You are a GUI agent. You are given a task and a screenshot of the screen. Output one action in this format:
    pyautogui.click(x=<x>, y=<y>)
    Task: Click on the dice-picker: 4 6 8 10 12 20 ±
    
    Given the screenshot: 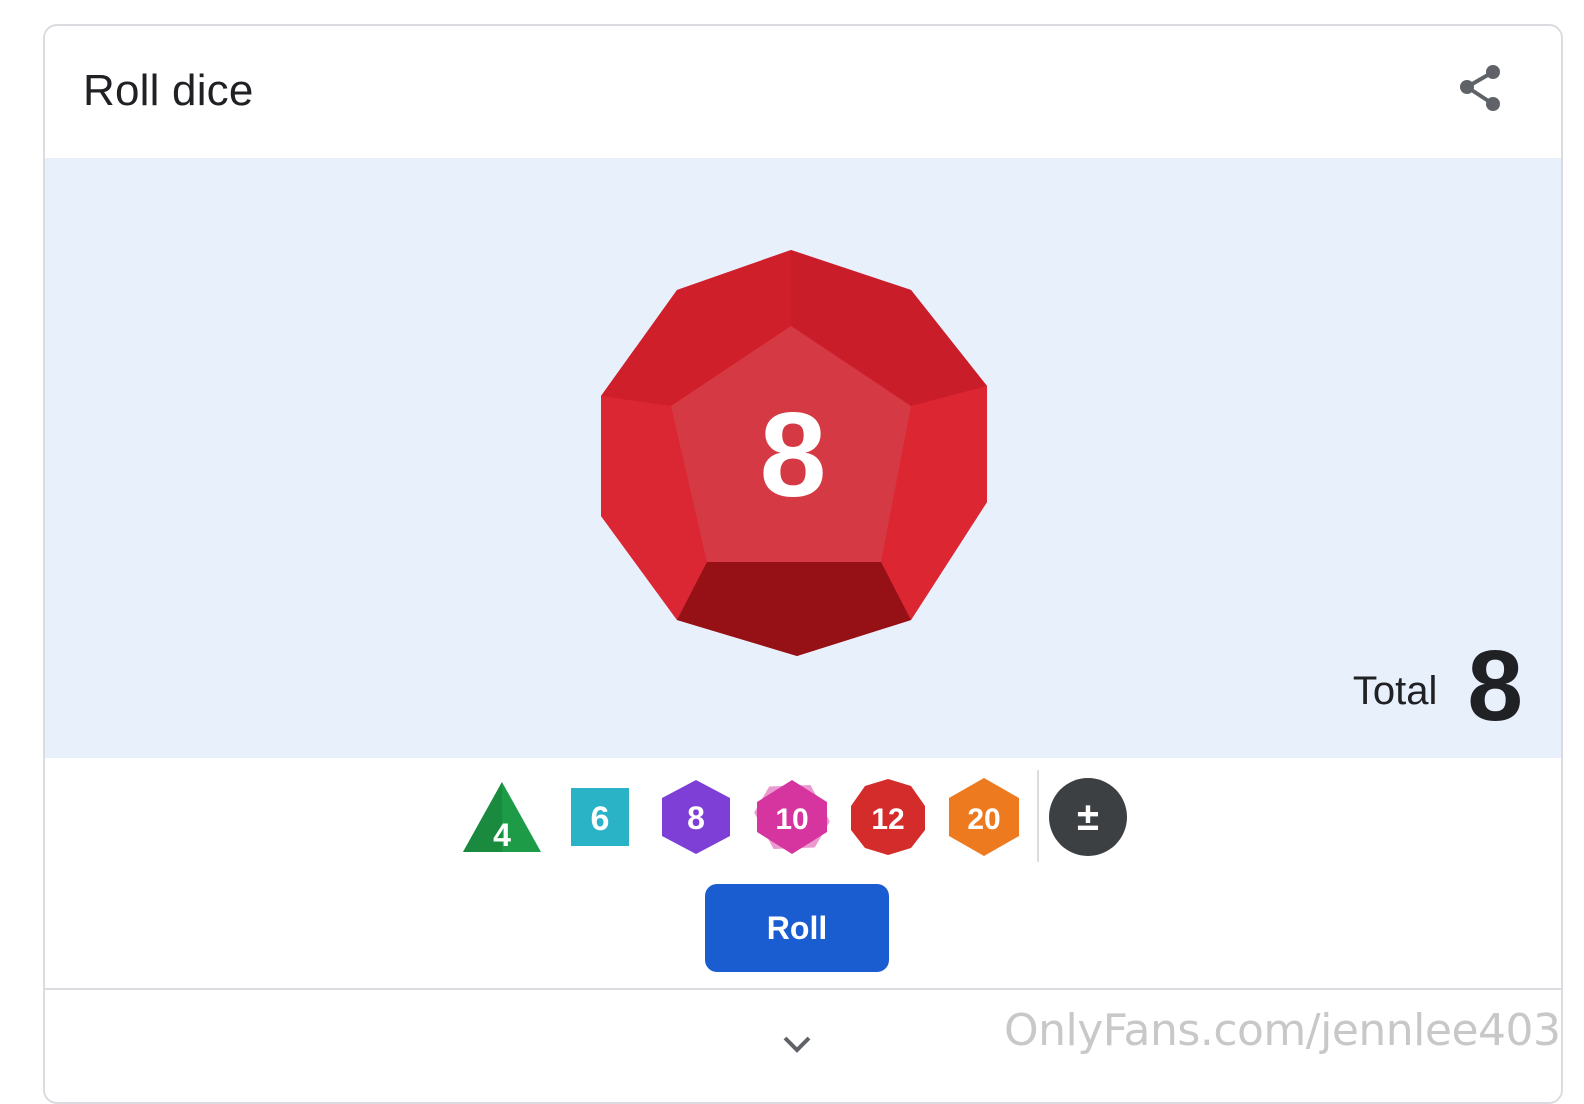 What is the action you would take?
    pyautogui.click(x=803, y=818)
    